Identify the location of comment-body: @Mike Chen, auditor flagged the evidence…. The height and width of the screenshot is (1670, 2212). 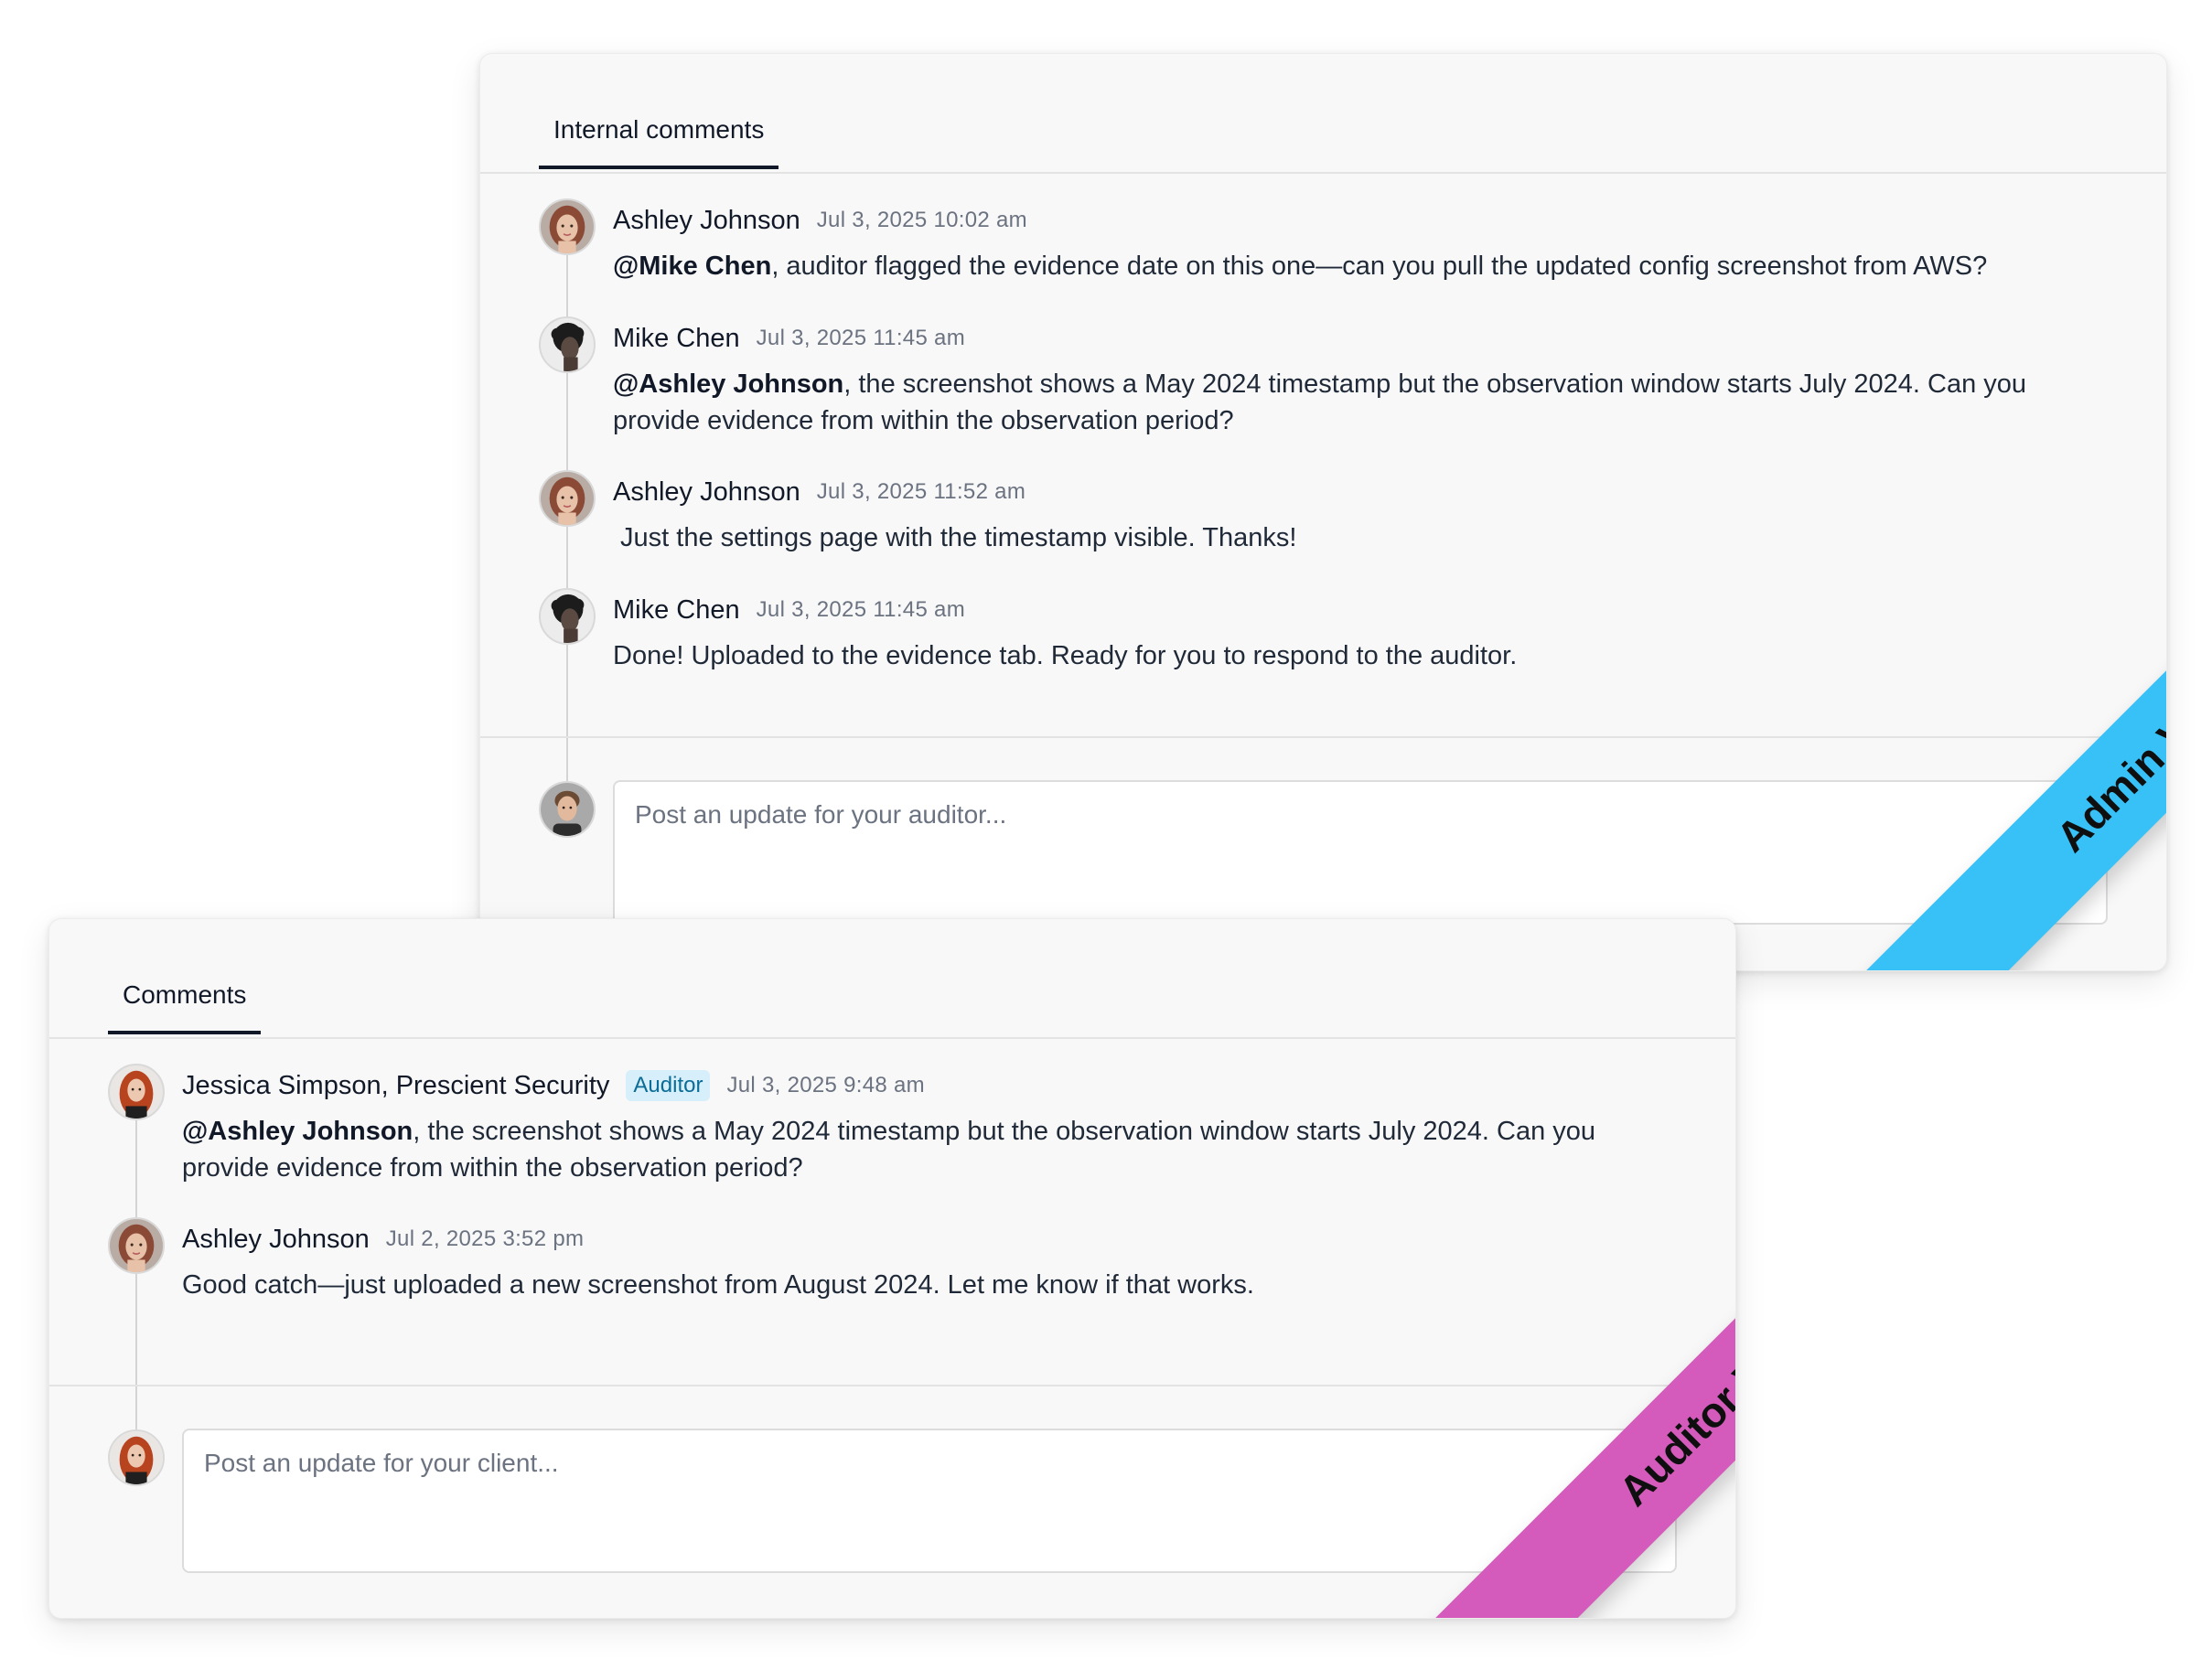
(1344, 266).